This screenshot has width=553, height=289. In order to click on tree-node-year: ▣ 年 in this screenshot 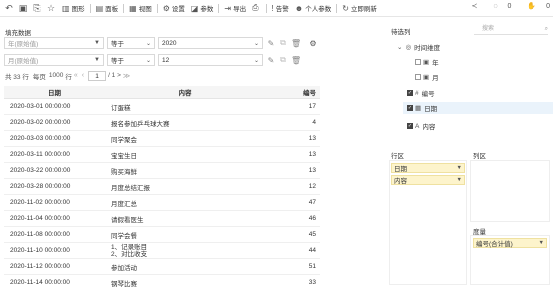, I will do `click(427, 62)`.